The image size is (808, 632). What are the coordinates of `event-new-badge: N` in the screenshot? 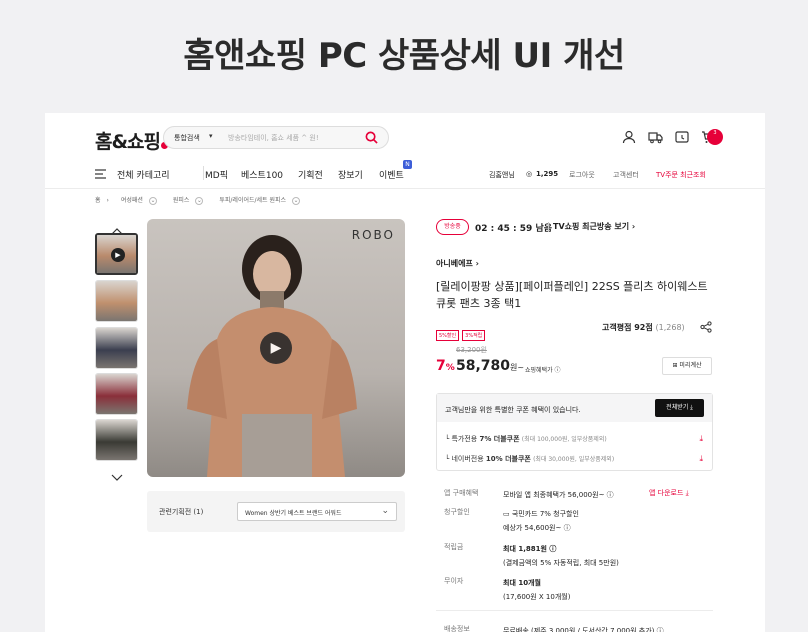 It's located at (407, 164).